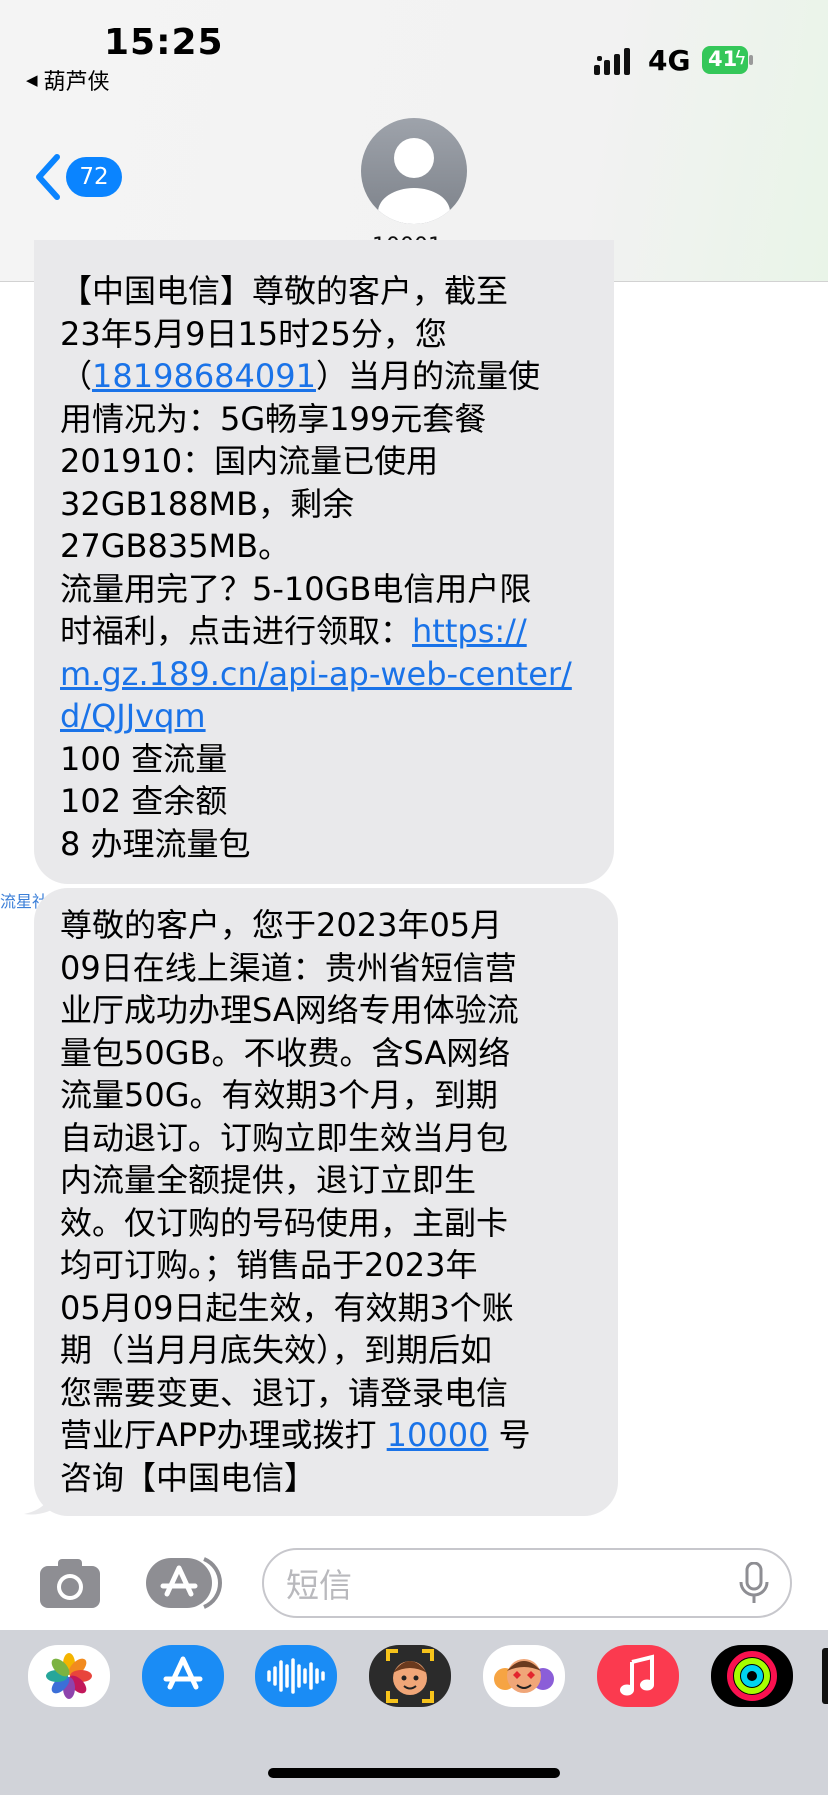 This screenshot has width=828, height=1795. What do you see at coordinates (284, 1137) in the screenshot?
I see `message-line: 自动退订。订购立即生效当月包` at bounding box center [284, 1137].